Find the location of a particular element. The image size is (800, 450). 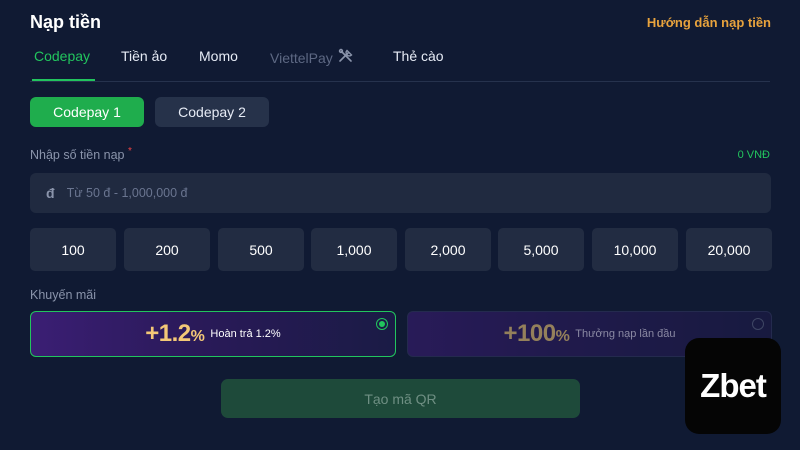

tab-active-underline is located at coordinates (63, 80).